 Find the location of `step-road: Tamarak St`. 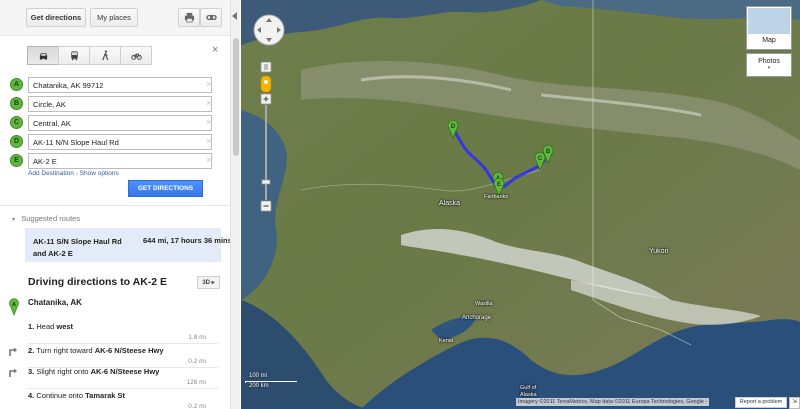

step-road: Tamarak St is located at coordinates (105, 395).